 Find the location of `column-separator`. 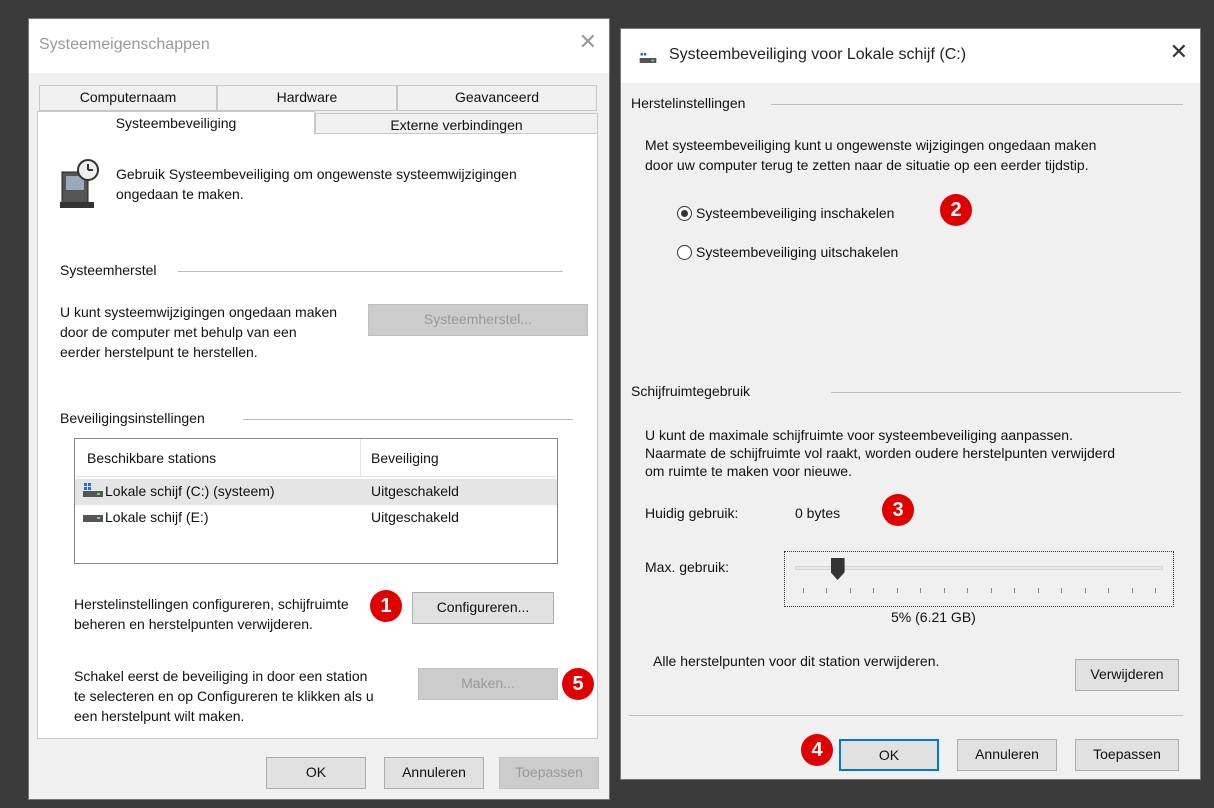

column-separator is located at coordinates (360, 458).